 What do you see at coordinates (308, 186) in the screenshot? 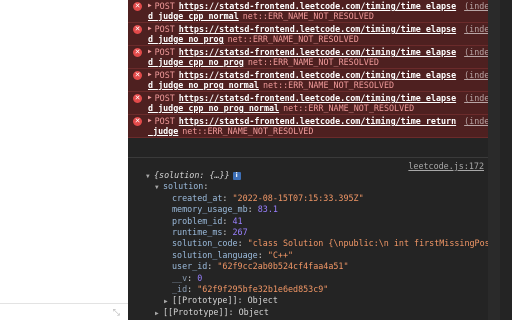
I see `solution-row: ▼ solution:` at bounding box center [308, 186].